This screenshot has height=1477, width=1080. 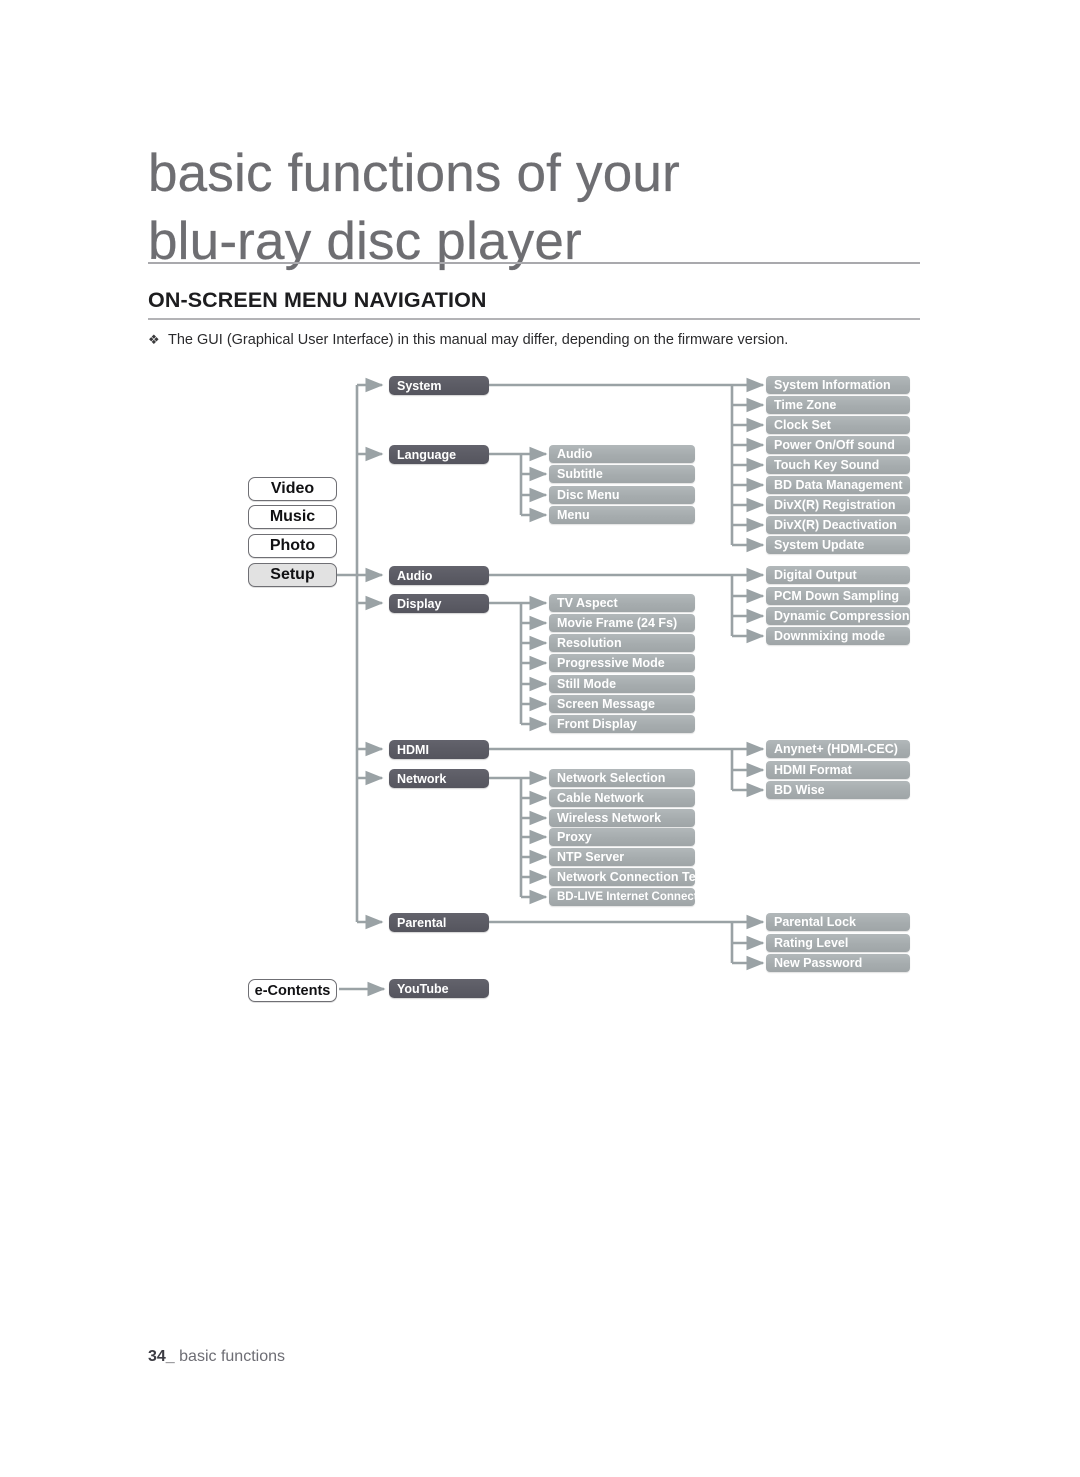 What do you see at coordinates (622, 603) in the screenshot?
I see `node-tv-aspect: TV Aspect` at bounding box center [622, 603].